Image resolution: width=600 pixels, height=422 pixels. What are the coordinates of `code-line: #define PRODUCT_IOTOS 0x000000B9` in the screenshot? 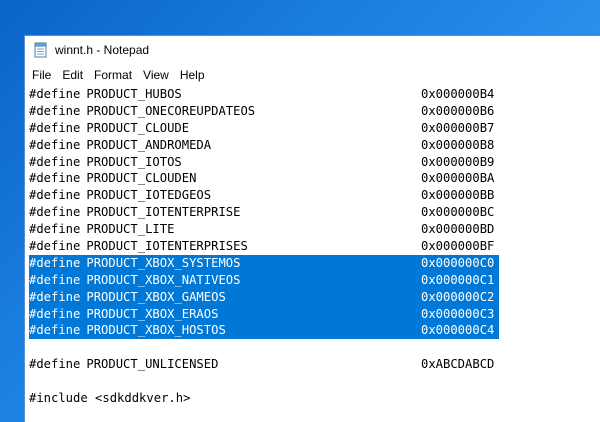 It's located at (262, 161).